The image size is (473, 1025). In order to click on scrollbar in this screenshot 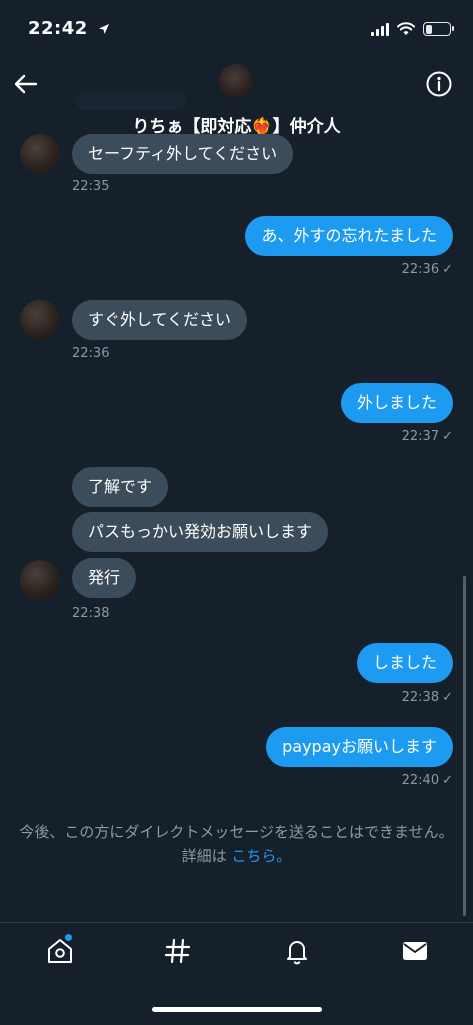, I will do `click(464, 746)`.